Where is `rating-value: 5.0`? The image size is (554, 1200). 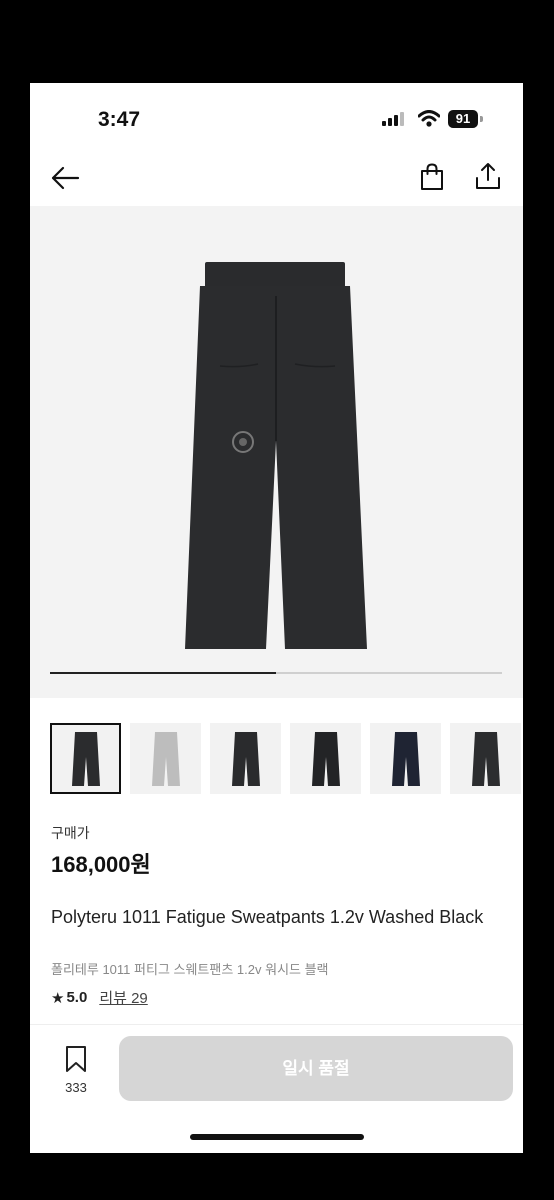
rating-value: 5.0 is located at coordinates (77, 997).